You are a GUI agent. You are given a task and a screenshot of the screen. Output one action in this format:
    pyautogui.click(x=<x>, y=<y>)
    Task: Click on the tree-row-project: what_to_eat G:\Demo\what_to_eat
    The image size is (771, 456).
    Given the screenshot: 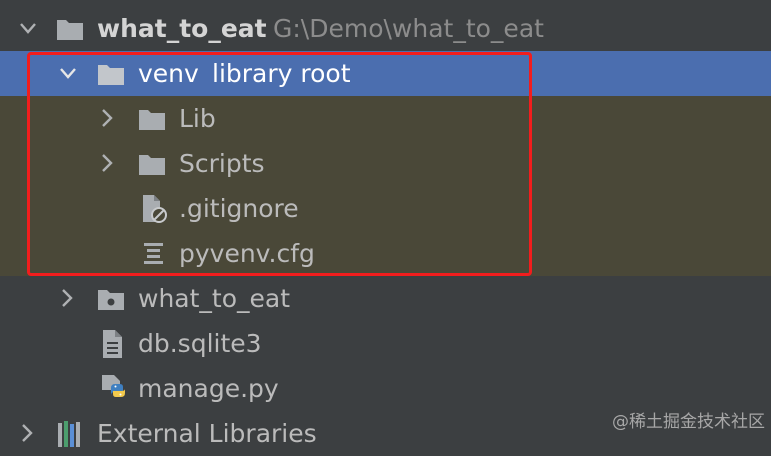 What is the action you would take?
    pyautogui.click(x=385, y=28)
    